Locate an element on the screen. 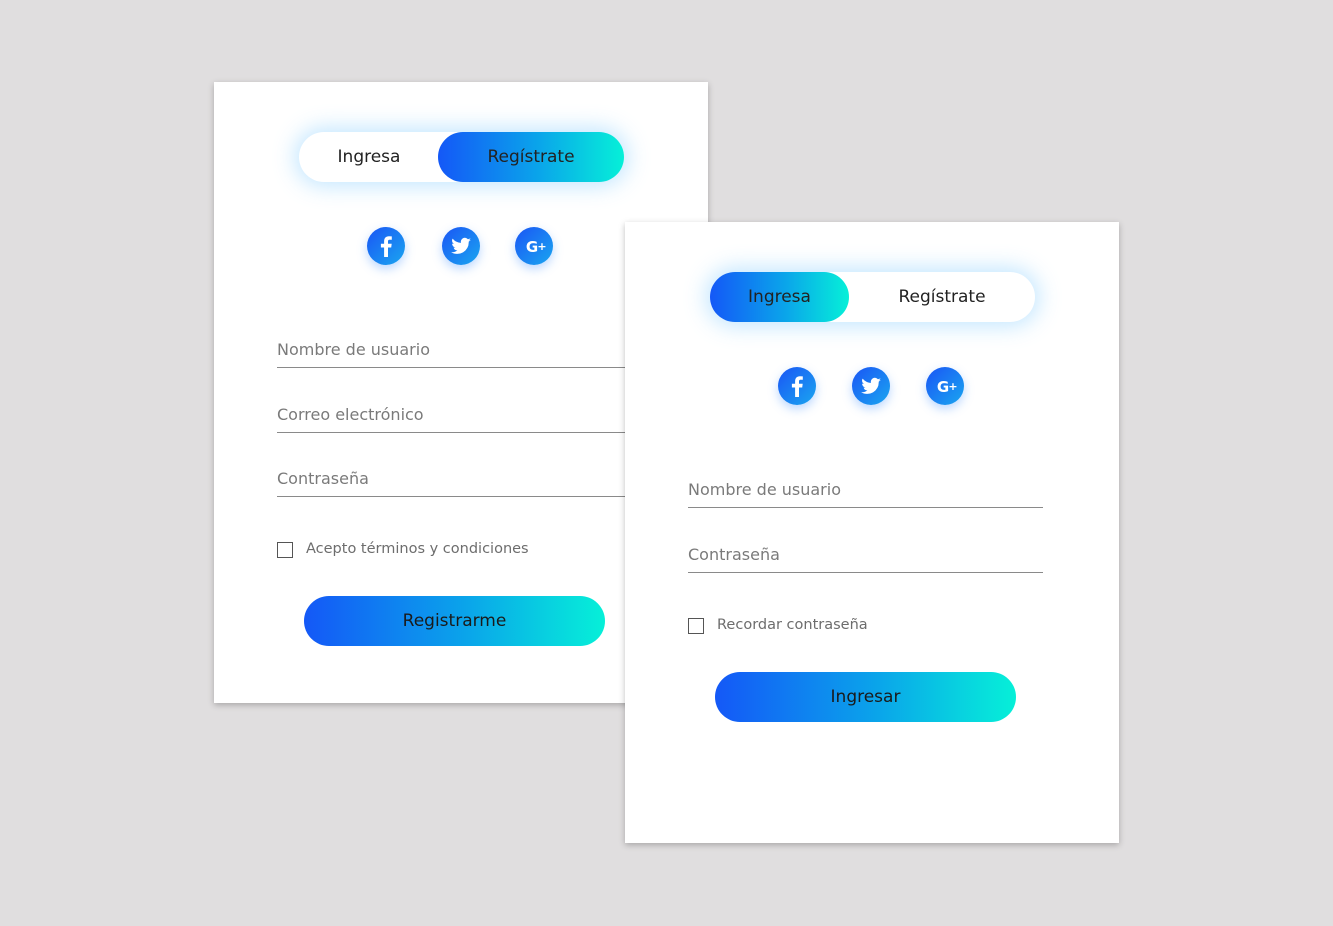  email-field is located at coordinates (454, 410).